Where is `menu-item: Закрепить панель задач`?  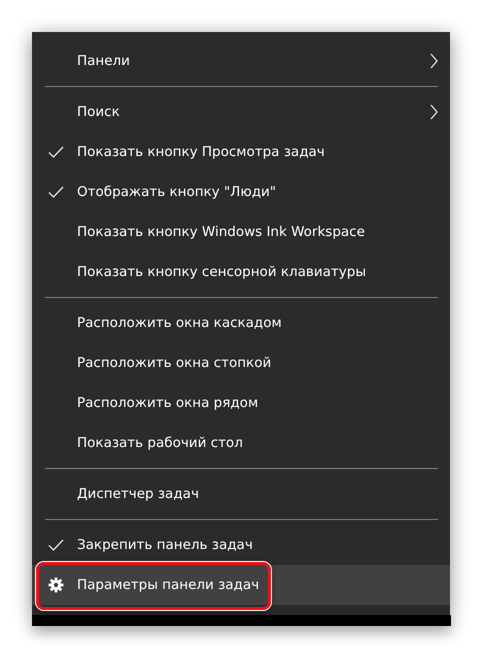 menu-item: Закрепить панель задач is located at coordinates (241, 545).